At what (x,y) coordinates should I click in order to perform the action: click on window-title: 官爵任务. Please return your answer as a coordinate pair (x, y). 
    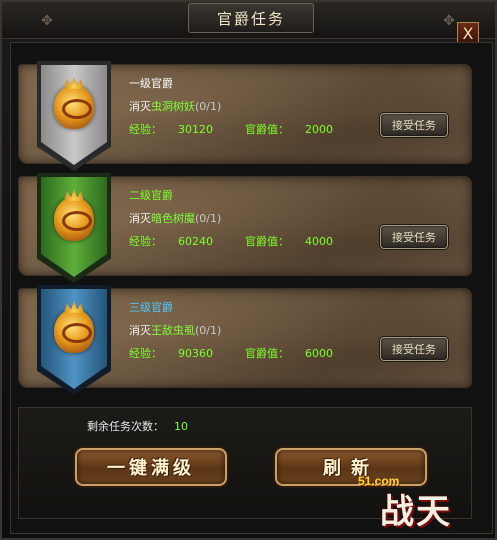
    Looking at the image, I should click on (250, 18).